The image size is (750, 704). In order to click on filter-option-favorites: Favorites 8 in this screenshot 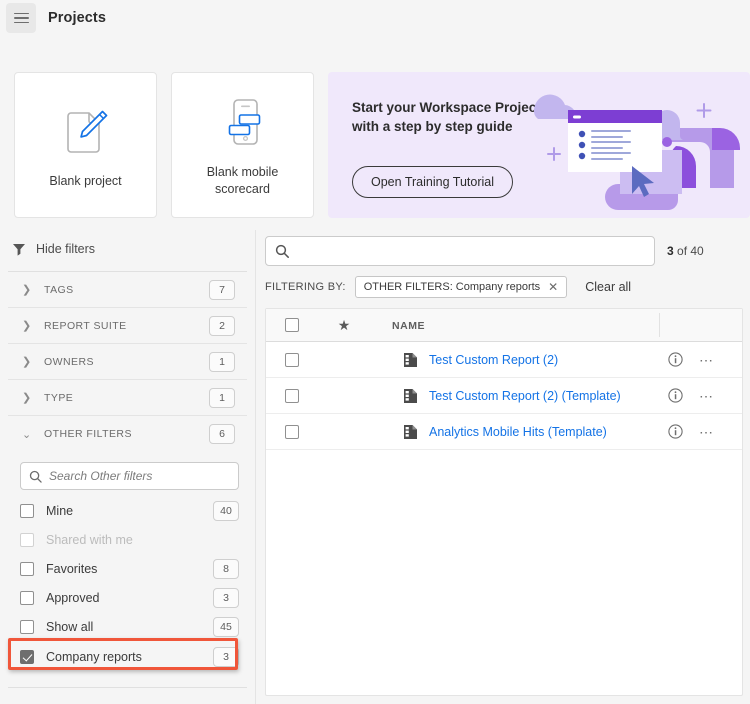, I will do `click(129, 568)`.